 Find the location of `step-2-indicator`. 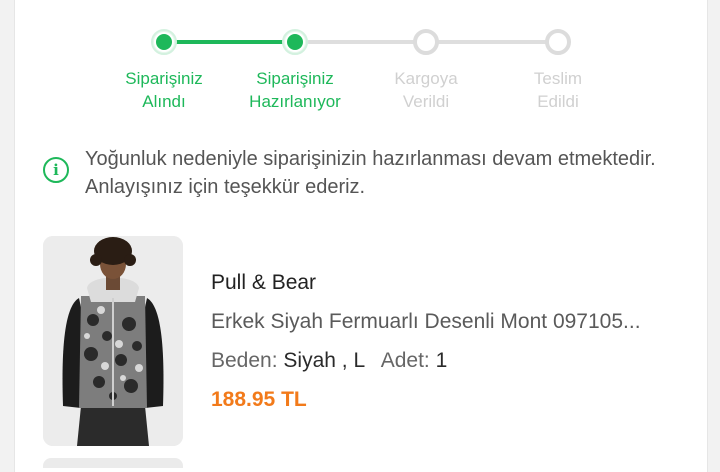

step-2-indicator is located at coordinates (295, 42).